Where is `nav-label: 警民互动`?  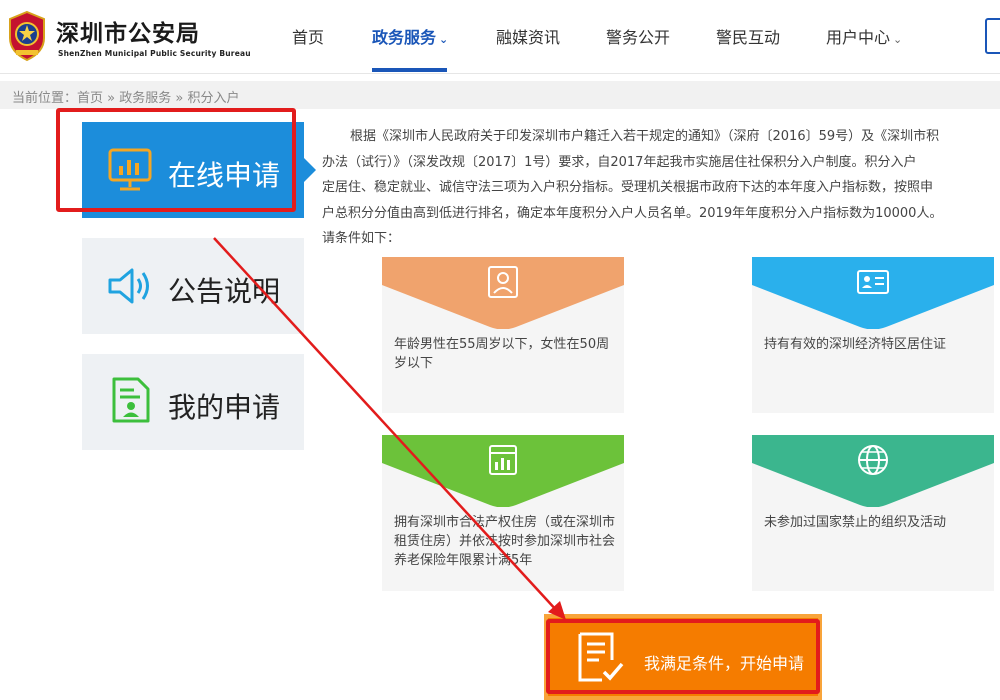
nav-label: 警民互动 is located at coordinates (748, 37).